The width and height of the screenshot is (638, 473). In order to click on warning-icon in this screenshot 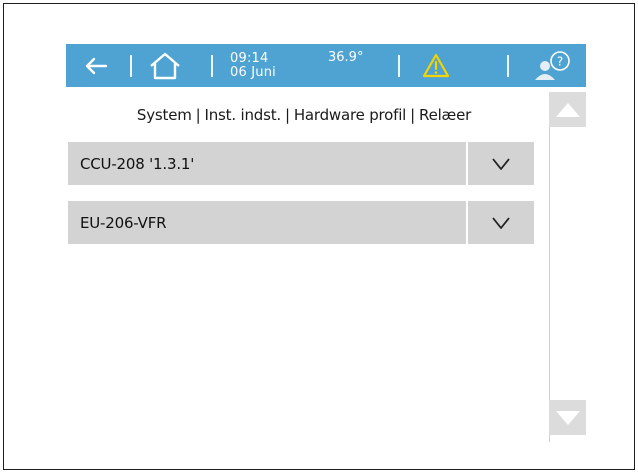, I will do `click(436, 65)`.